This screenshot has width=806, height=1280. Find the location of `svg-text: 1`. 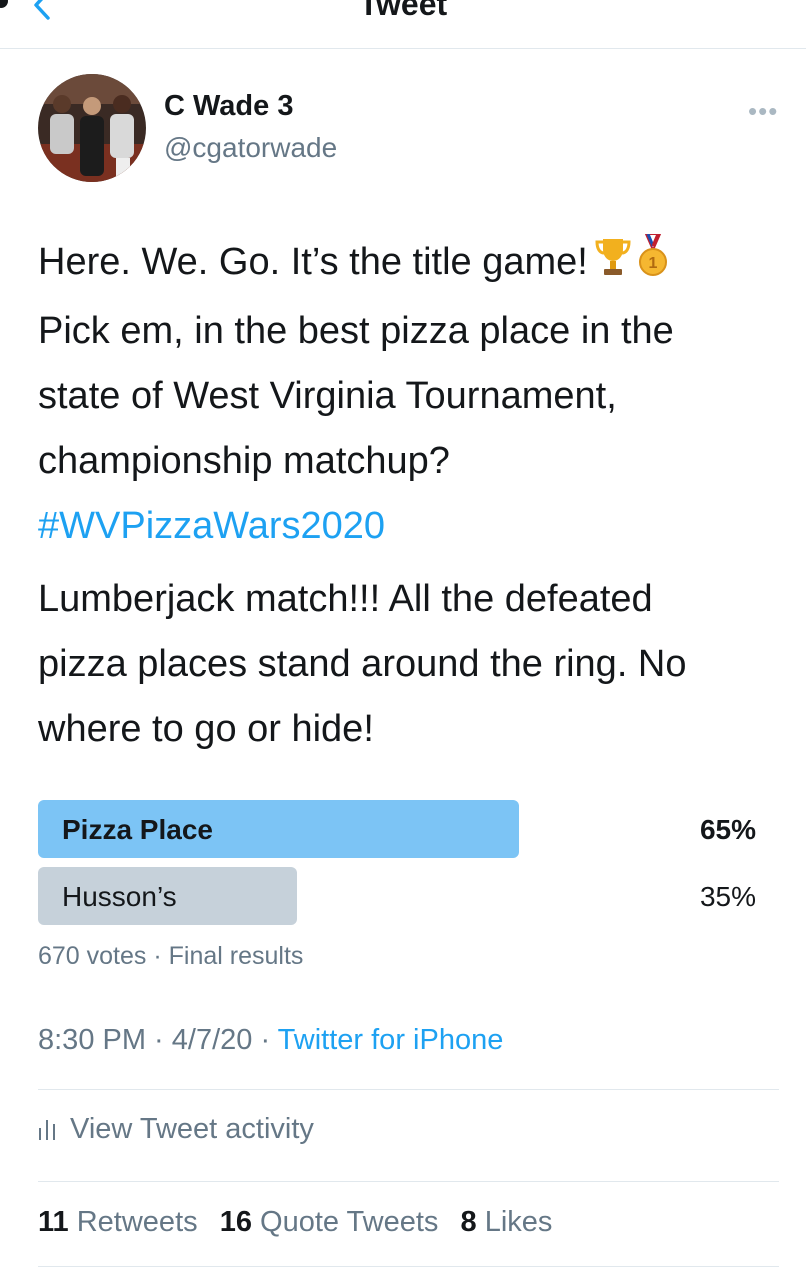

svg-text: 1 is located at coordinates (652, 263).